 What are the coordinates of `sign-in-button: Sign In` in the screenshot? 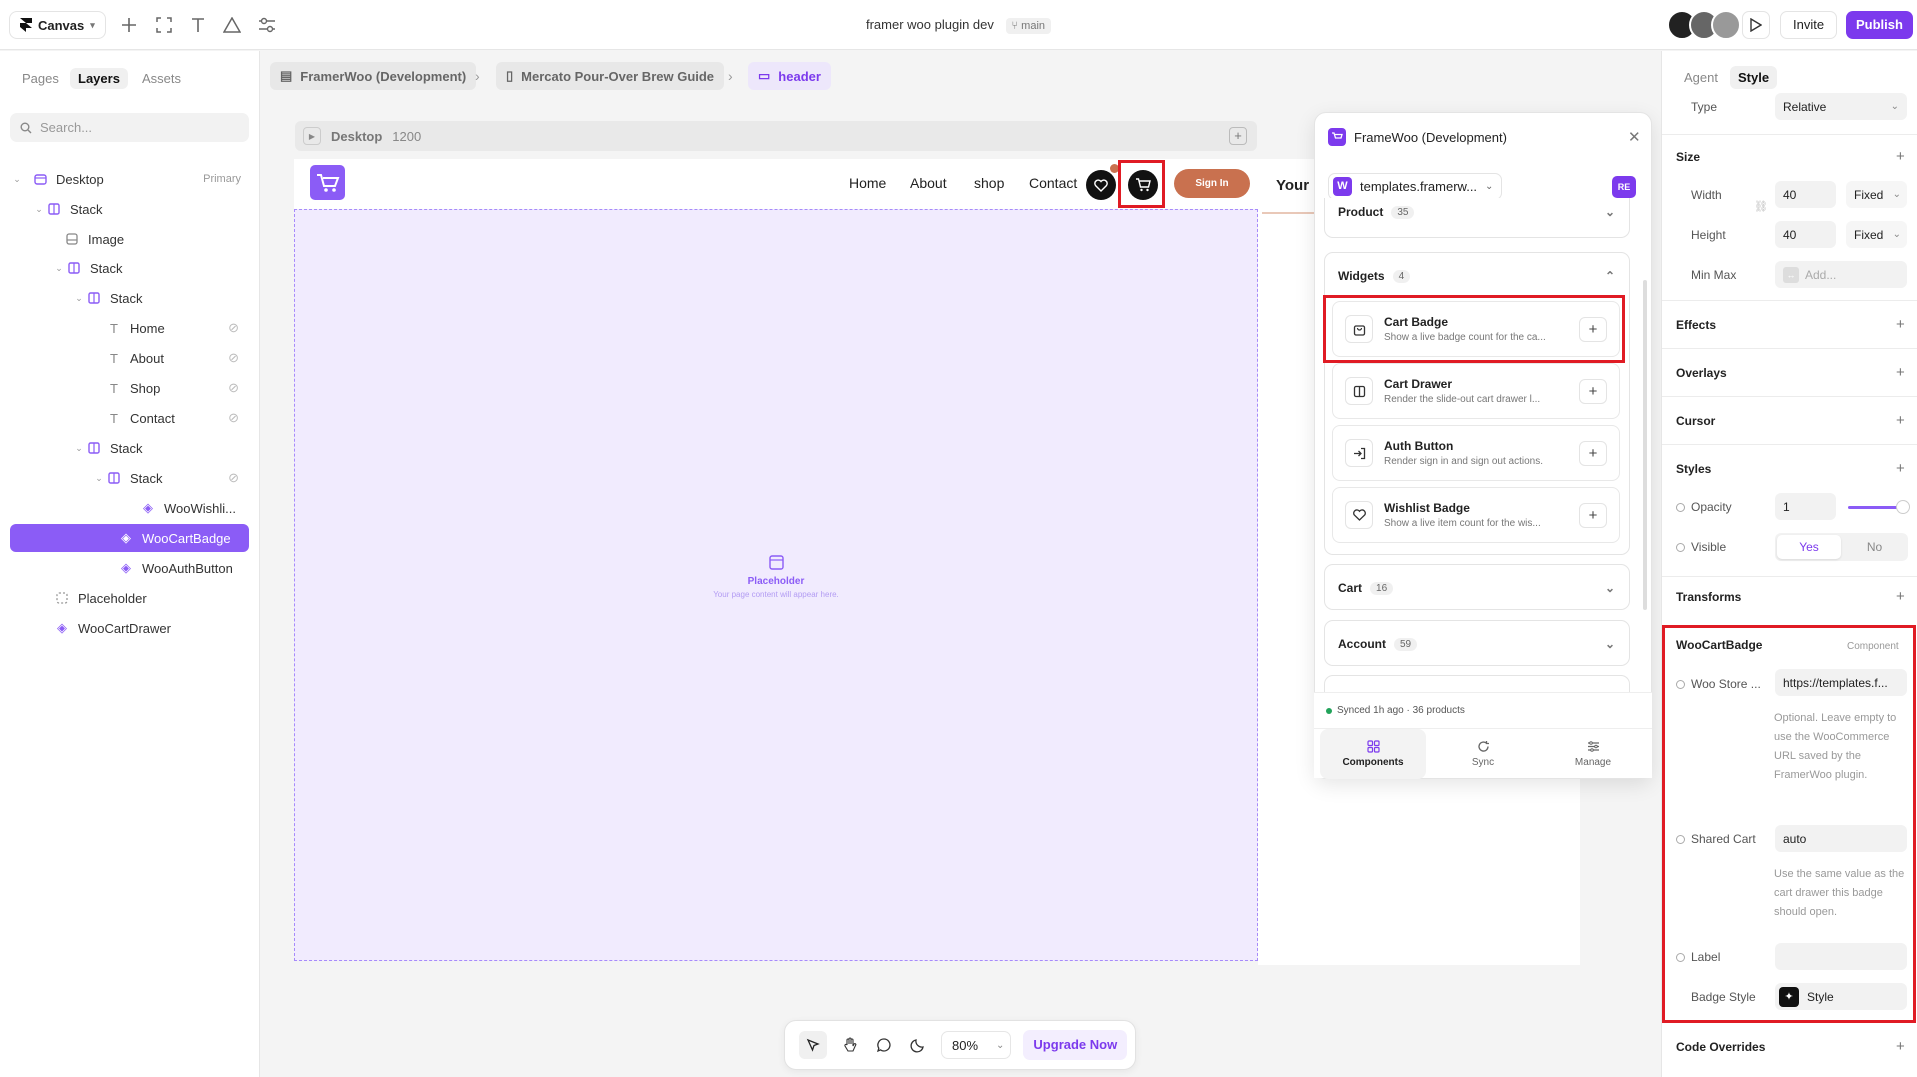 It's located at (1212, 183).